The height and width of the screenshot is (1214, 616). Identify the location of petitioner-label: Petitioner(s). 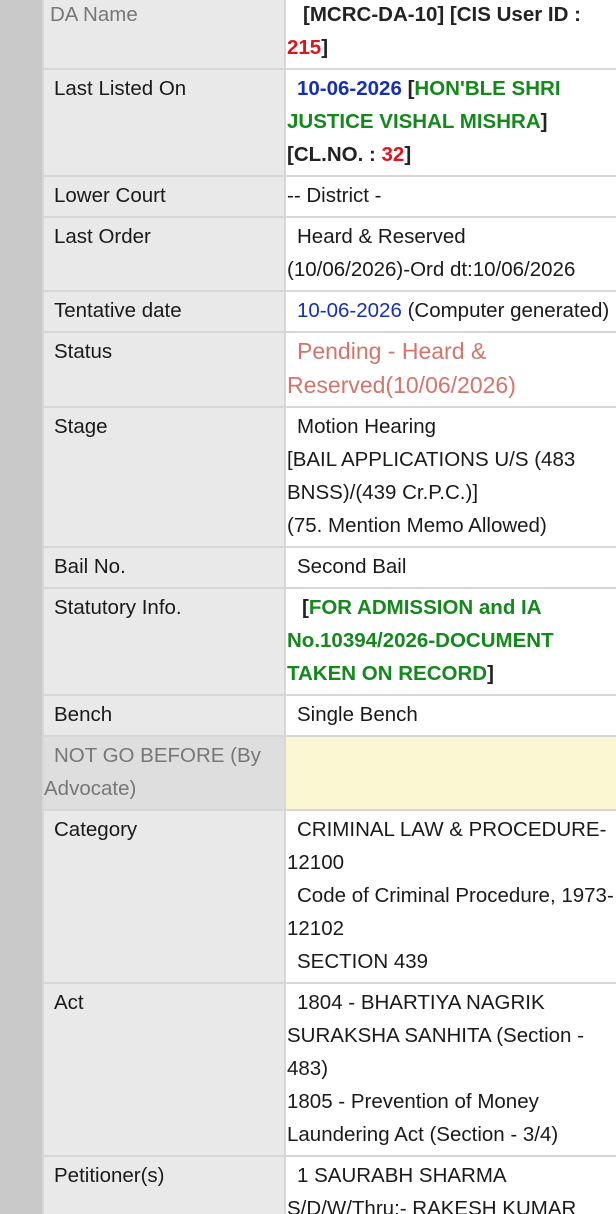
(164, 1184).